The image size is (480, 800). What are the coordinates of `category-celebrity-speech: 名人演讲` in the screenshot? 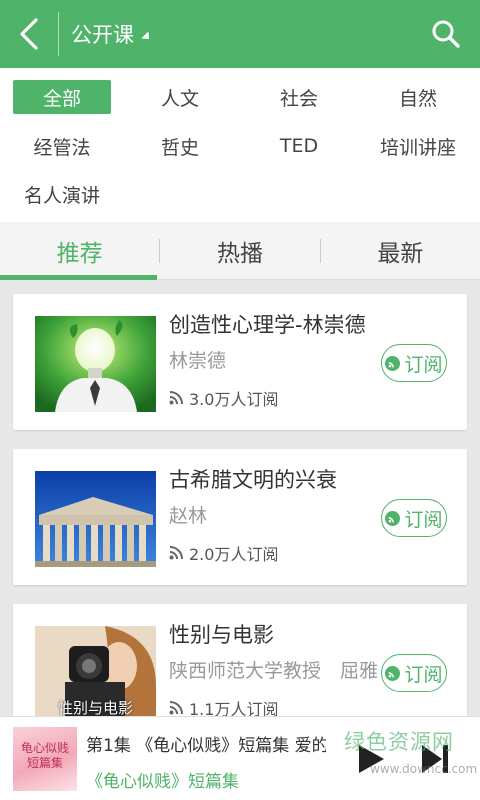 It's located at (62, 194).